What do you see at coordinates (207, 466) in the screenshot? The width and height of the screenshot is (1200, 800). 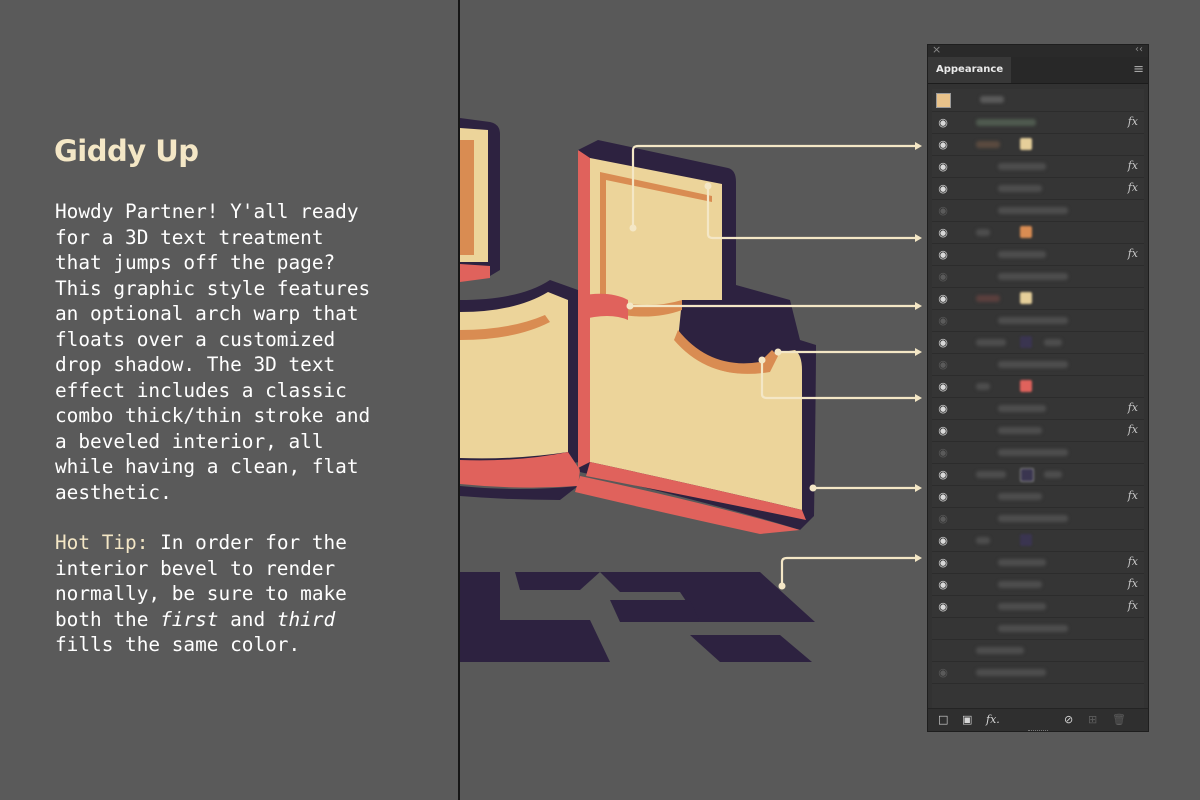 I see `description-line: while having a clean, flat` at bounding box center [207, 466].